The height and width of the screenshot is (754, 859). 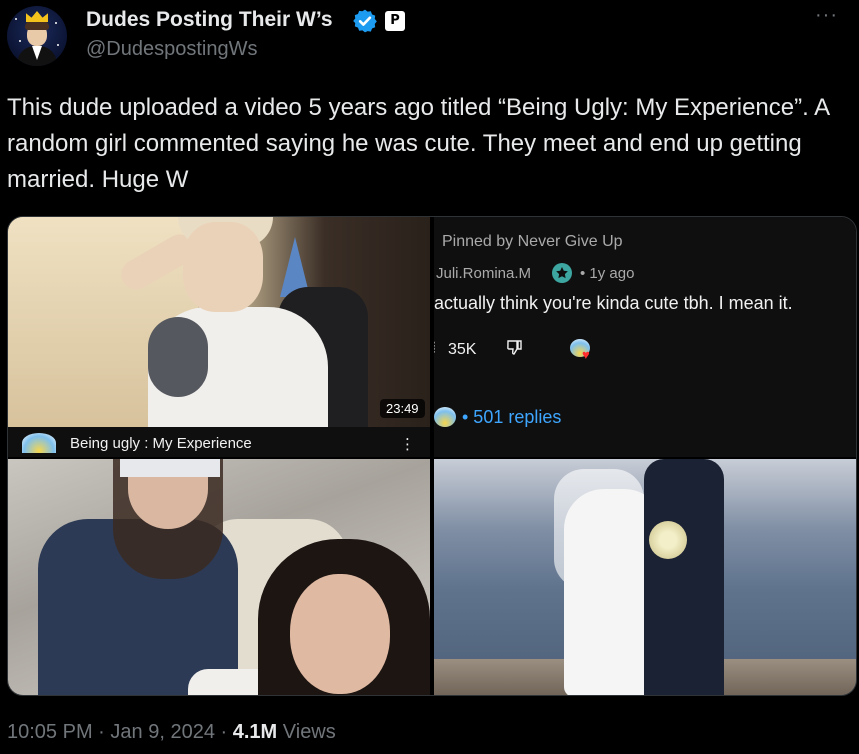 What do you see at coordinates (178, 357) in the screenshot?
I see `video-person-sleeve` at bounding box center [178, 357].